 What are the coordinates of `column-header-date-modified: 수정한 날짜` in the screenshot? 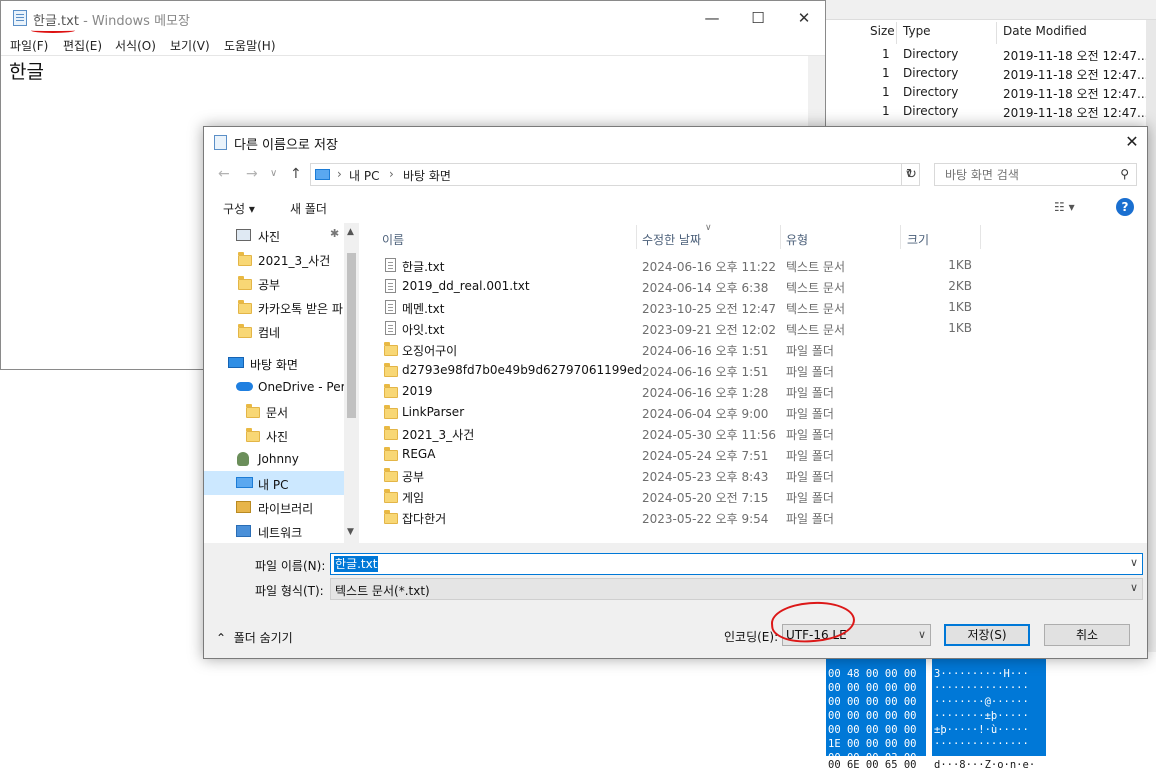 It's located at (671, 239).